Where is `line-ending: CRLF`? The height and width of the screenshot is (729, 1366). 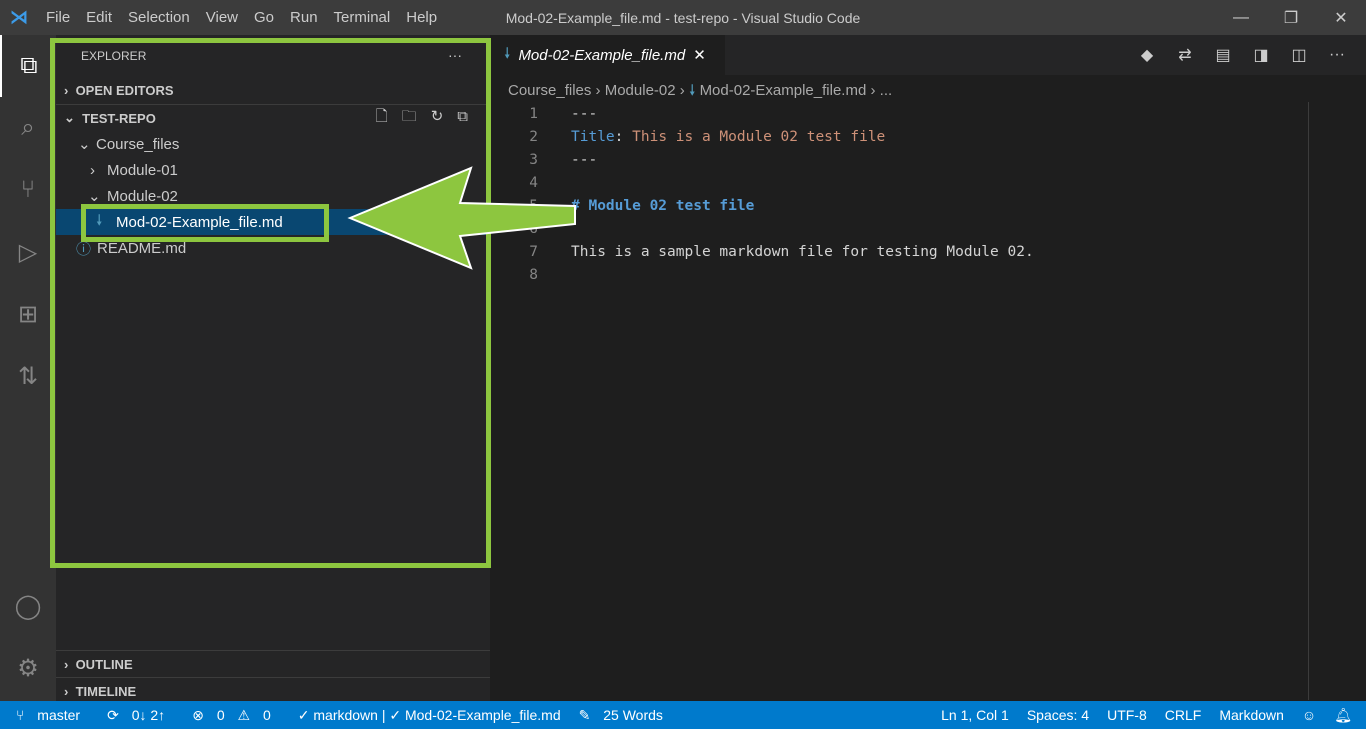
line-ending: CRLF is located at coordinates (1183, 715).